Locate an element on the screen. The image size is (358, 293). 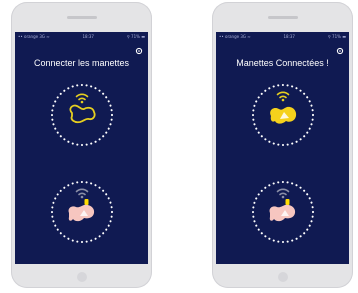
controller-outline-icon is located at coordinates (82, 114).